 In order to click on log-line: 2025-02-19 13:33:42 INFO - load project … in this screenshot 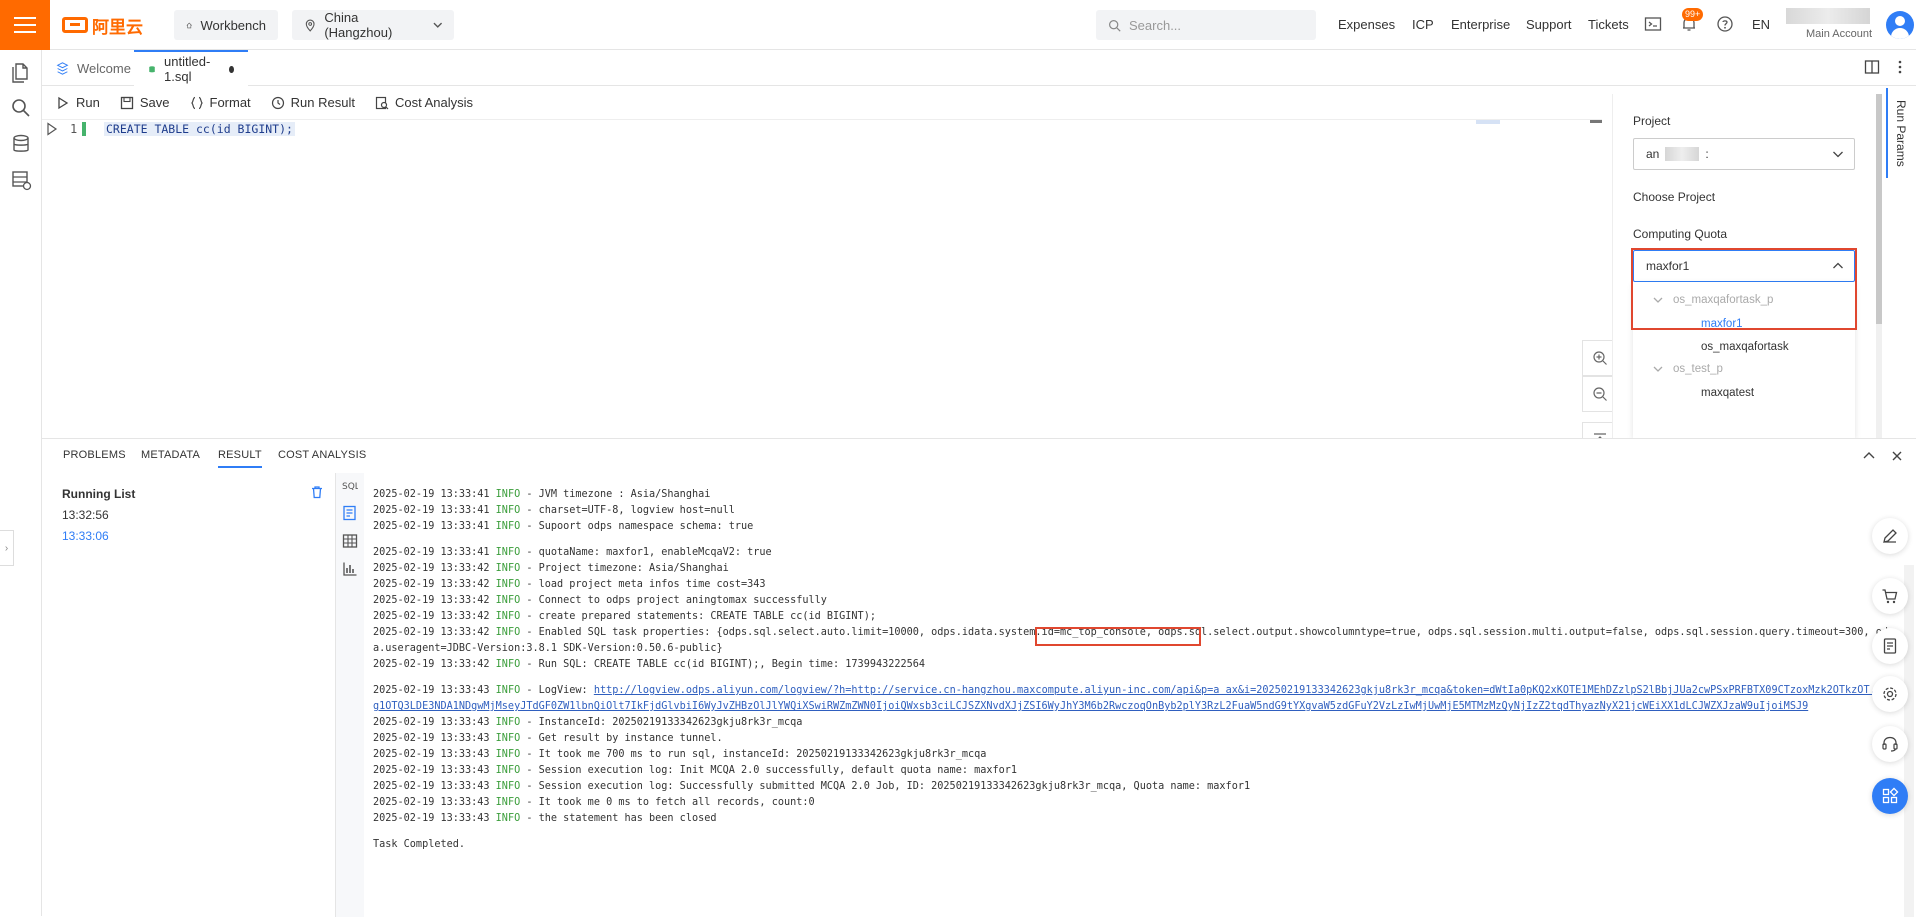, I will do `click(1133, 585)`.